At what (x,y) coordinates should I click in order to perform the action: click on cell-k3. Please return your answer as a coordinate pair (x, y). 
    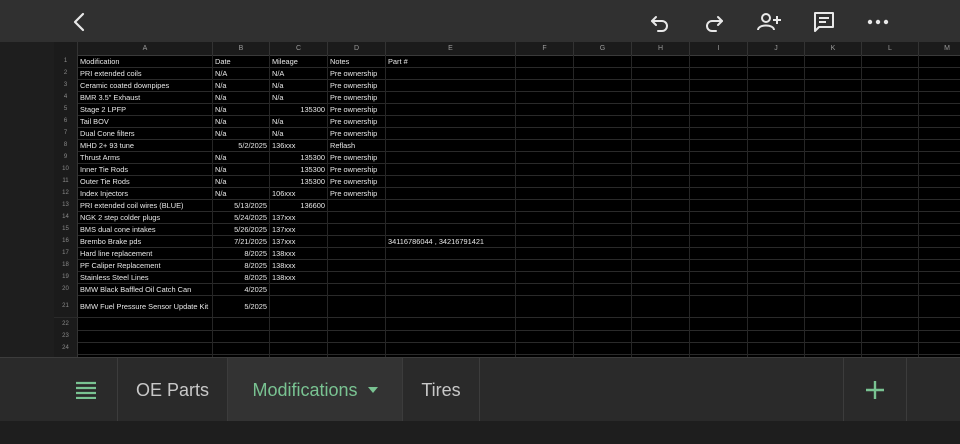
    Looking at the image, I should click on (833, 85).